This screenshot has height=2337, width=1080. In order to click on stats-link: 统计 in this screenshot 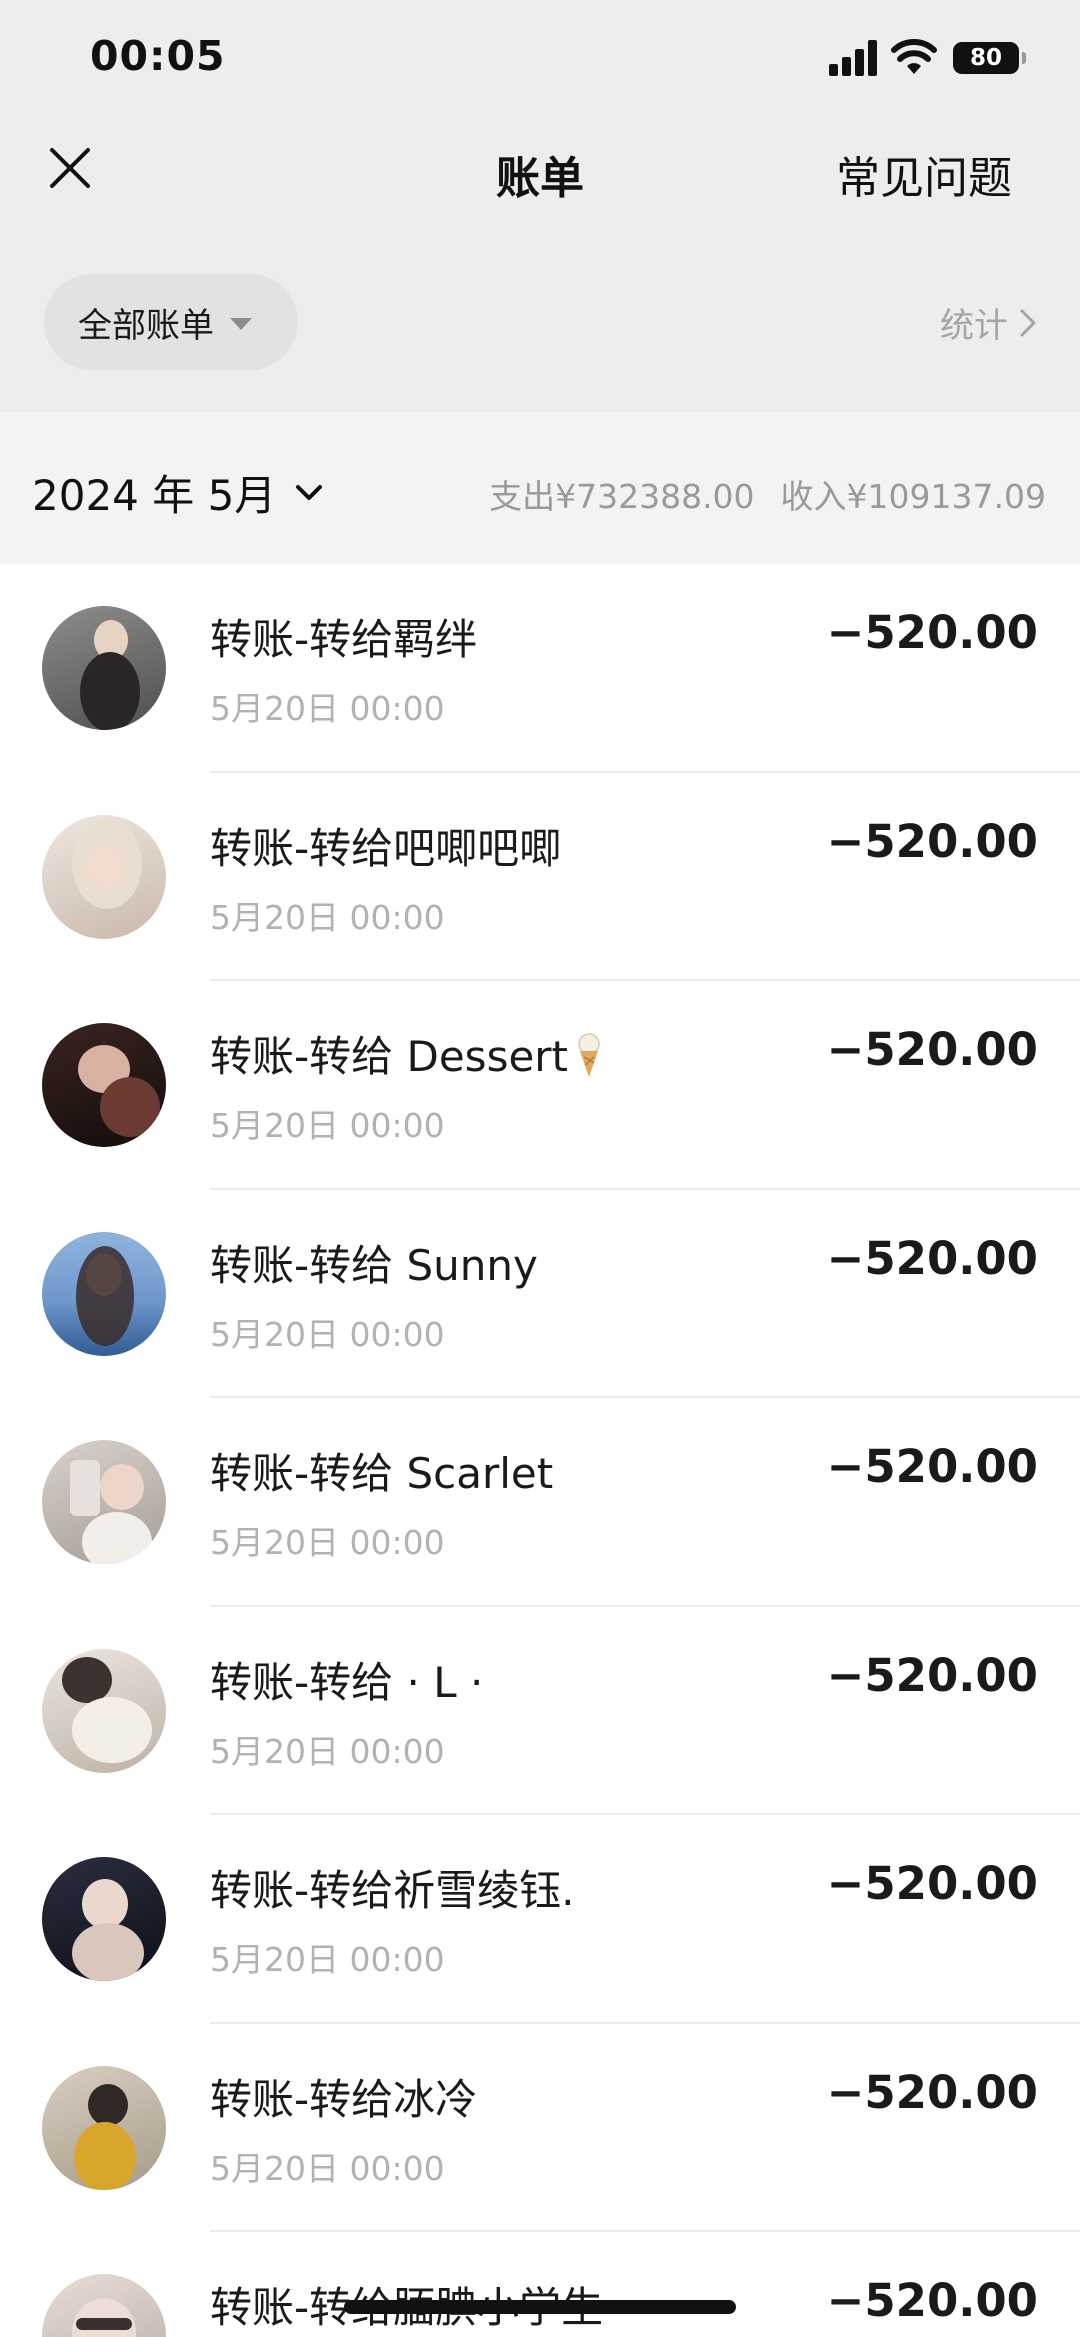, I will do `click(989, 322)`.